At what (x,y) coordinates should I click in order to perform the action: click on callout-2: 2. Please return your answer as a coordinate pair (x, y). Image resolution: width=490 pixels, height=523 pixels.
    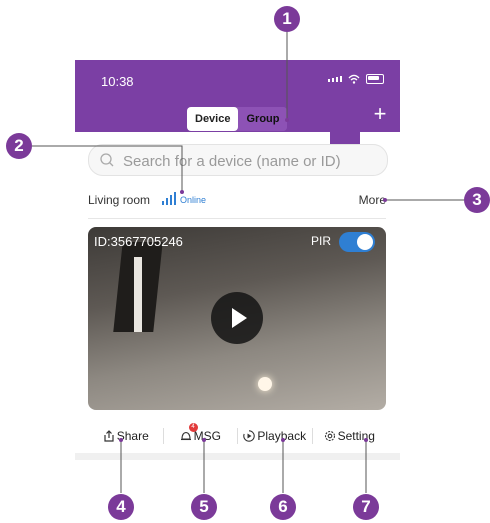
    Looking at the image, I should click on (19, 146).